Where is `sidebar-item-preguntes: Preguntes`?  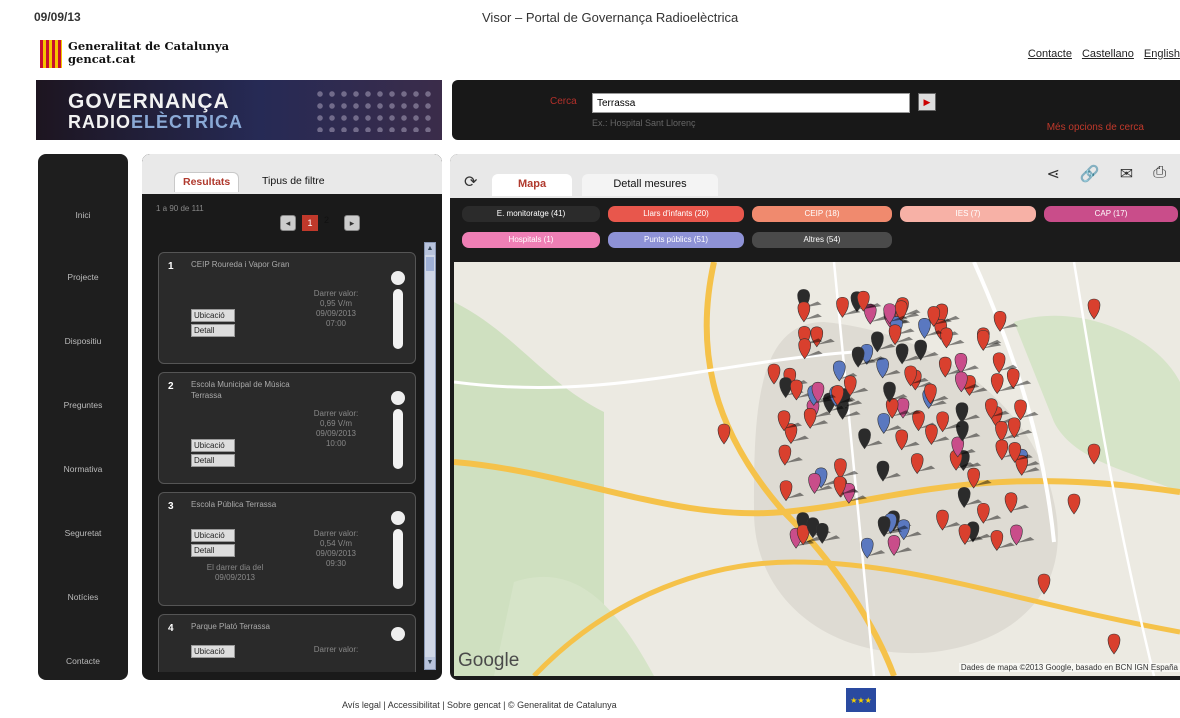
sidebar-item-preguntes: Preguntes is located at coordinates (83, 405).